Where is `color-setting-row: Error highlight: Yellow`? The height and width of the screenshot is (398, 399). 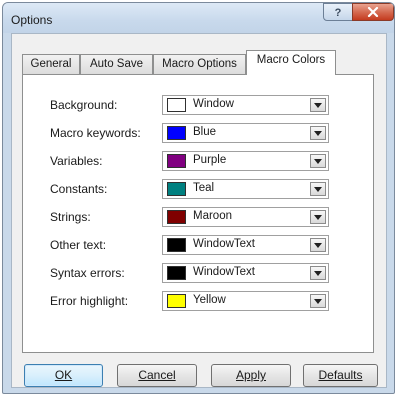
color-setting-row: Error highlight: Yellow is located at coordinates (198, 301).